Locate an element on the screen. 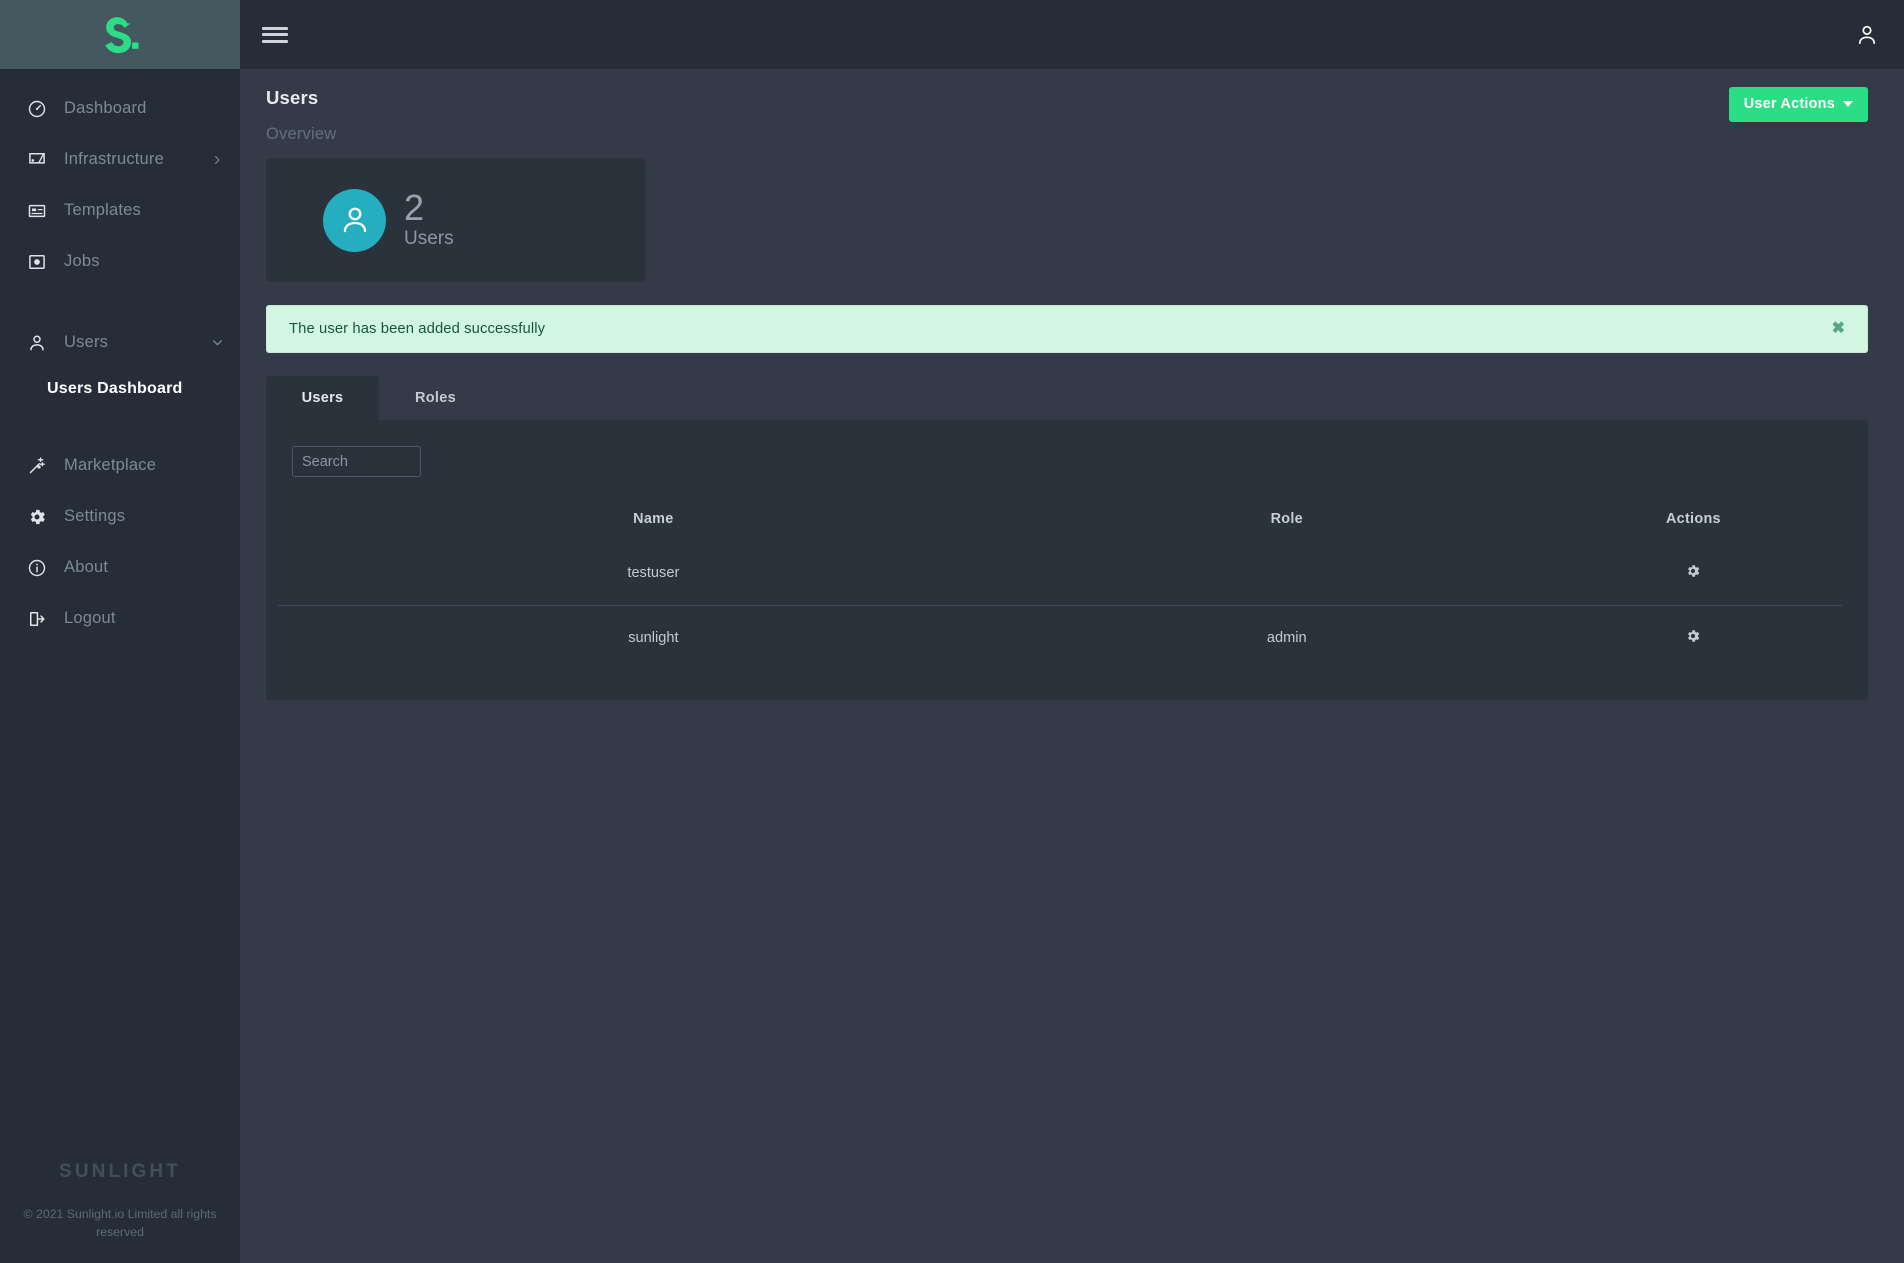  user-actions-button: User Actions is located at coordinates (1798, 104).